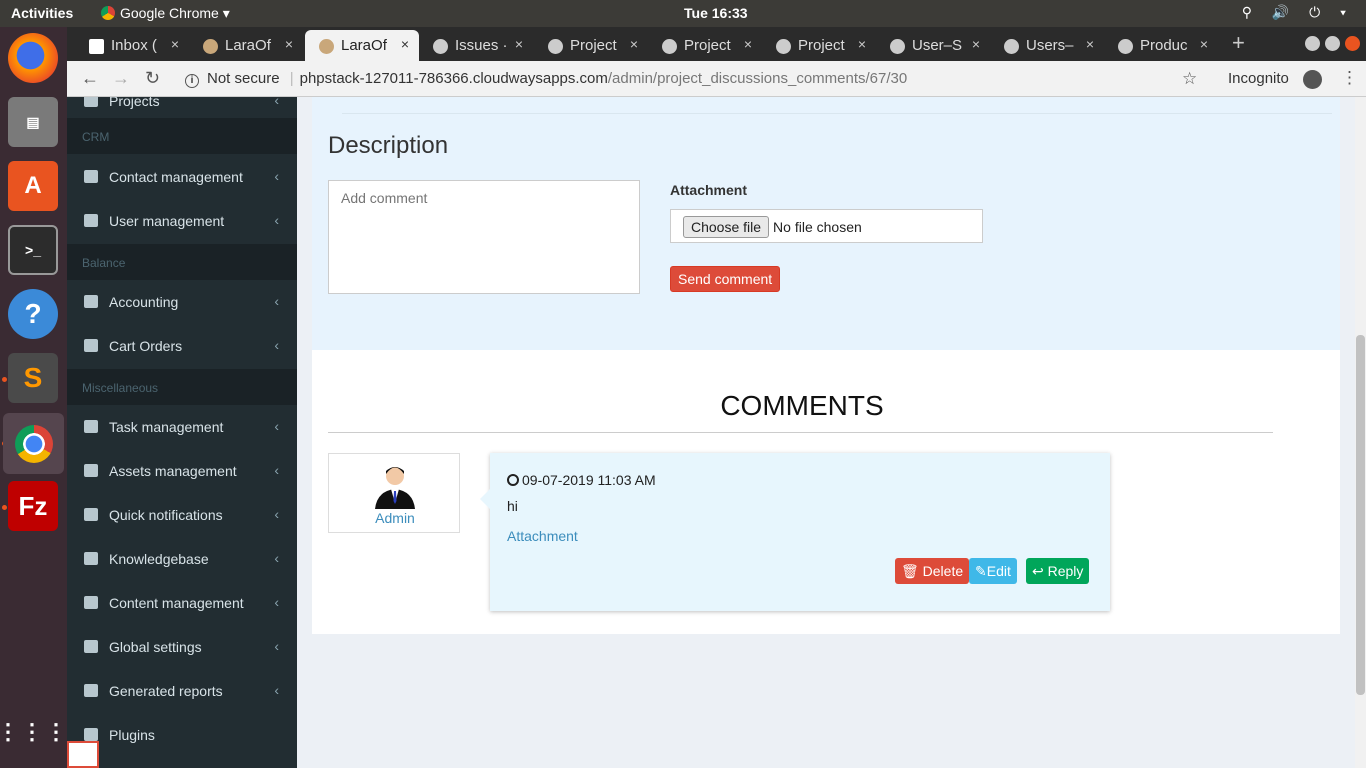 This screenshot has height=768, width=1366. I want to click on security-label: Not secure, so click(243, 78).